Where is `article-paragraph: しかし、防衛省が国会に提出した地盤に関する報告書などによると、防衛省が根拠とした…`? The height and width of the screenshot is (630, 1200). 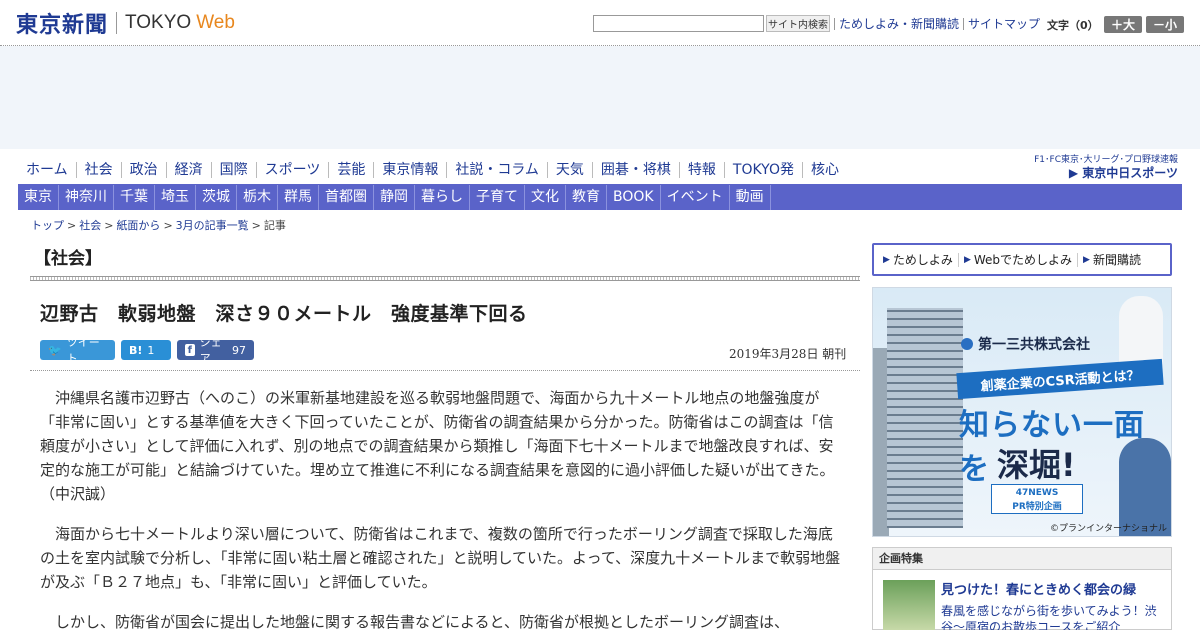 article-paragraph: しかし、防衛省が国会に提出した地盤に関する報告書などによると、防衛省が根拠とした… is located at coordinates (422, 621).